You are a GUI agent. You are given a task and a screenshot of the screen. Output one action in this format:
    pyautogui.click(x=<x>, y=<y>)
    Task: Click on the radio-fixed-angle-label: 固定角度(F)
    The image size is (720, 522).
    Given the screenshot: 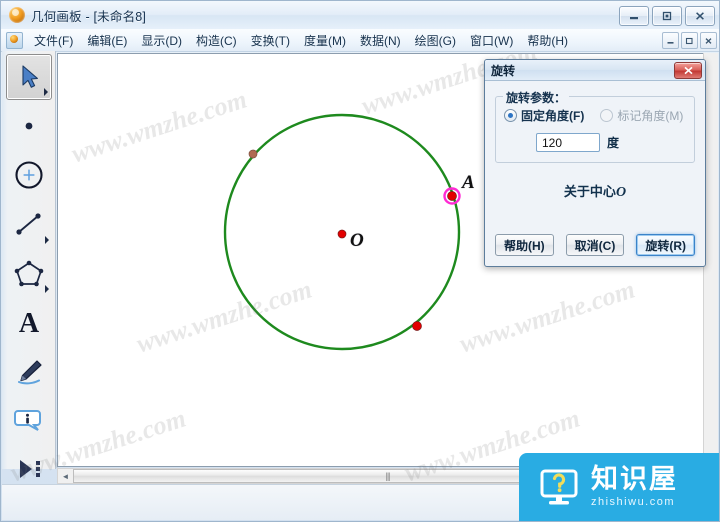 What is the action you would take?
    pyautogui.click(x=553, y=116)
    